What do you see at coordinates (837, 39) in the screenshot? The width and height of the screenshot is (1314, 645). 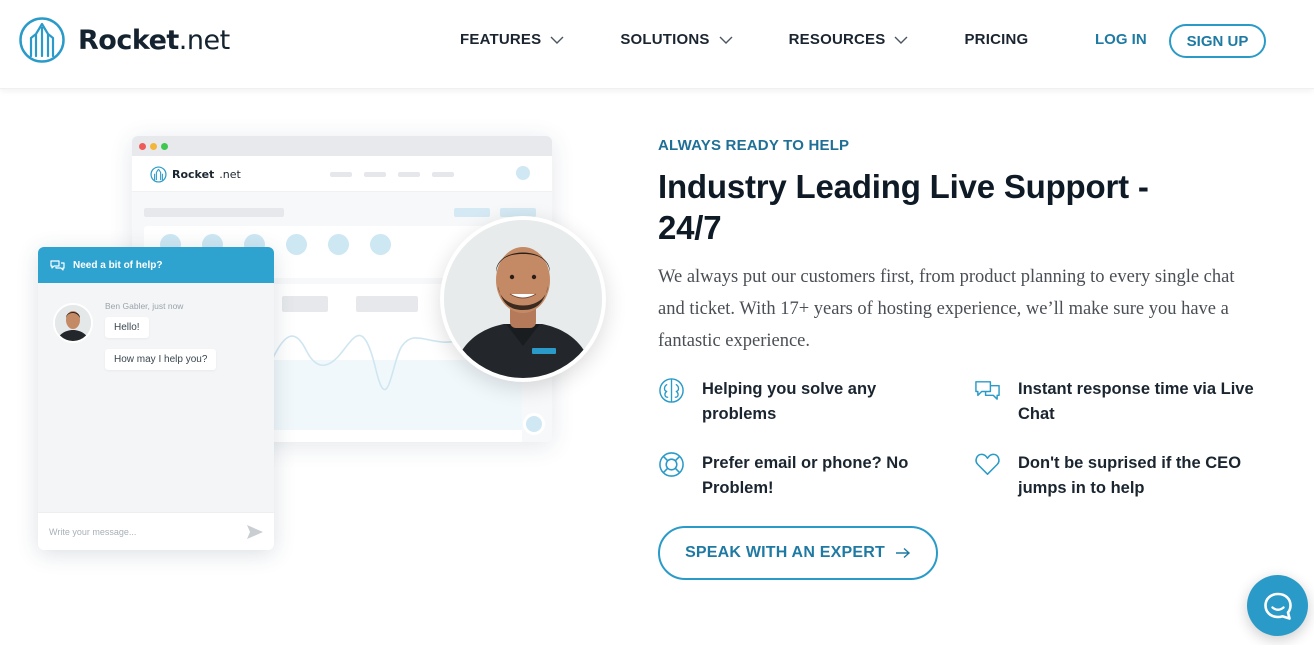 I see `nav-label: RESOURCES` at bounding box center [837, 39].